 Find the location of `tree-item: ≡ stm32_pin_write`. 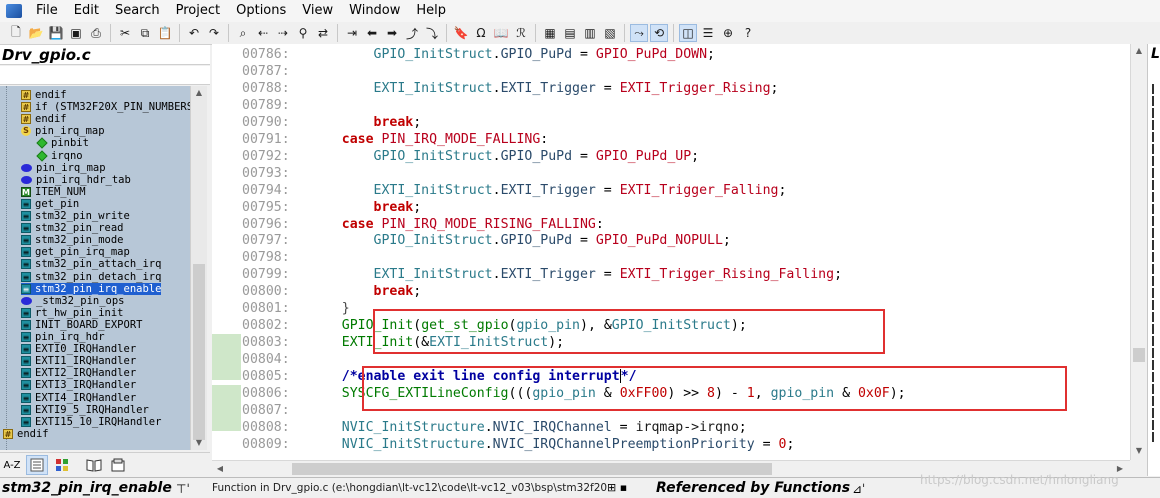

tree-item: ≡ stm32_pin_write is located at coordinates (75, 216).